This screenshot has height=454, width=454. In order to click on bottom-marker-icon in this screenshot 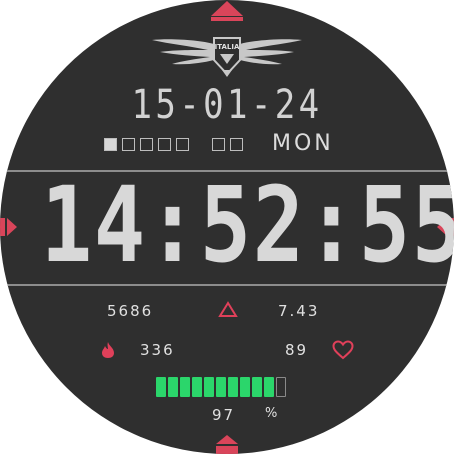, I will do `click(227, 444)`.